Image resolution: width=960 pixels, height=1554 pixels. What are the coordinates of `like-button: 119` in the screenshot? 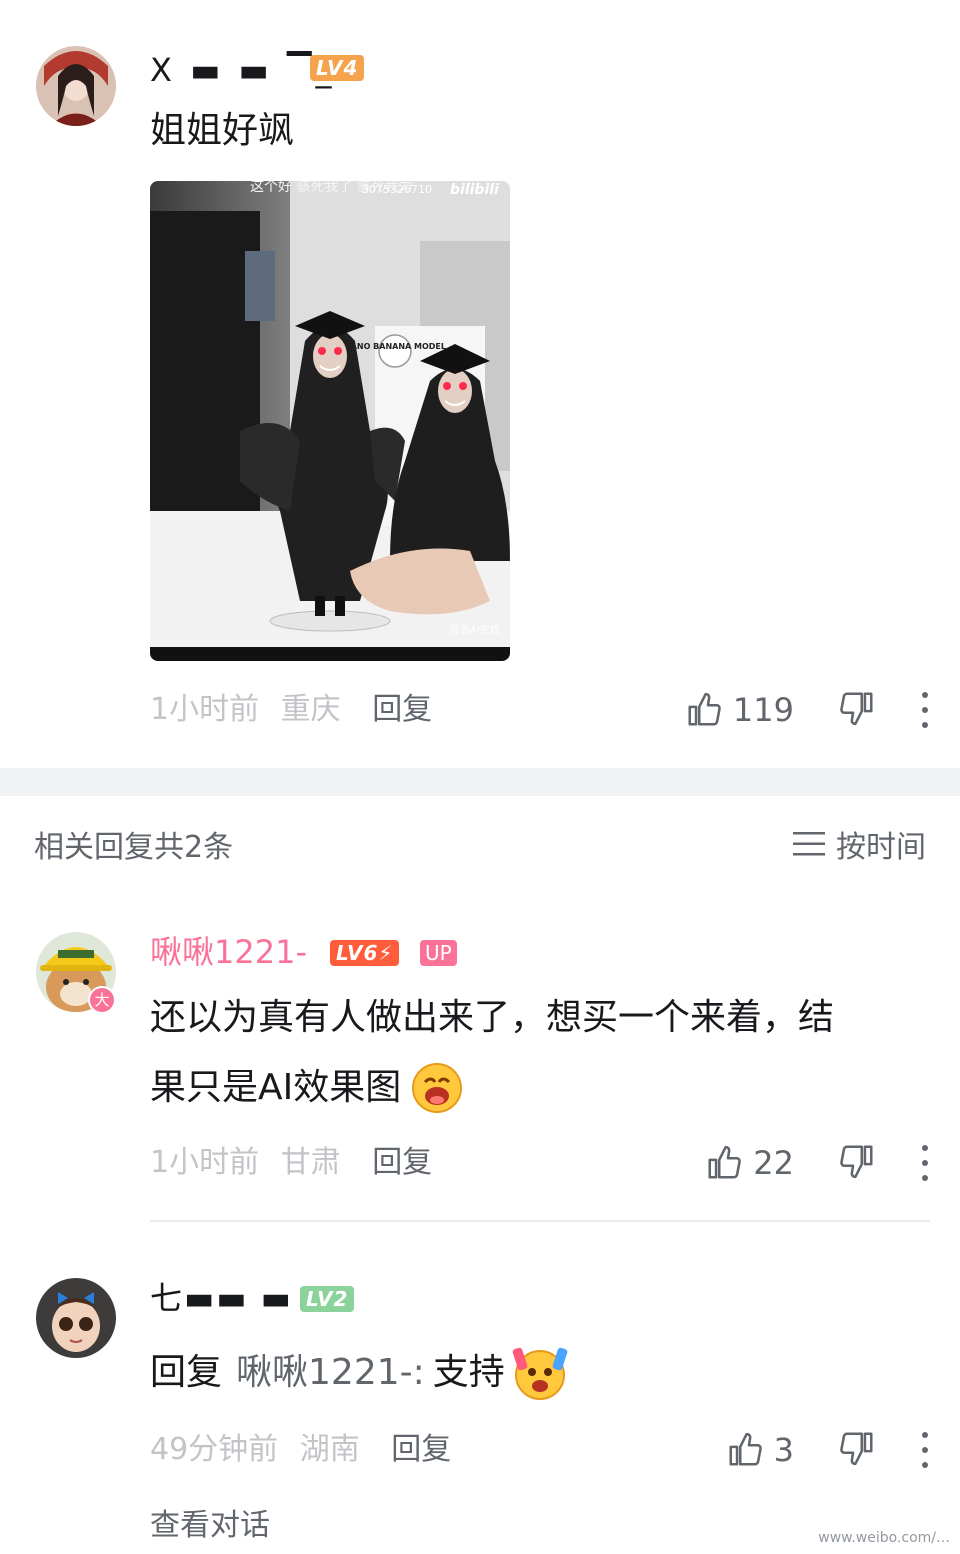 It's located at (739, 710).